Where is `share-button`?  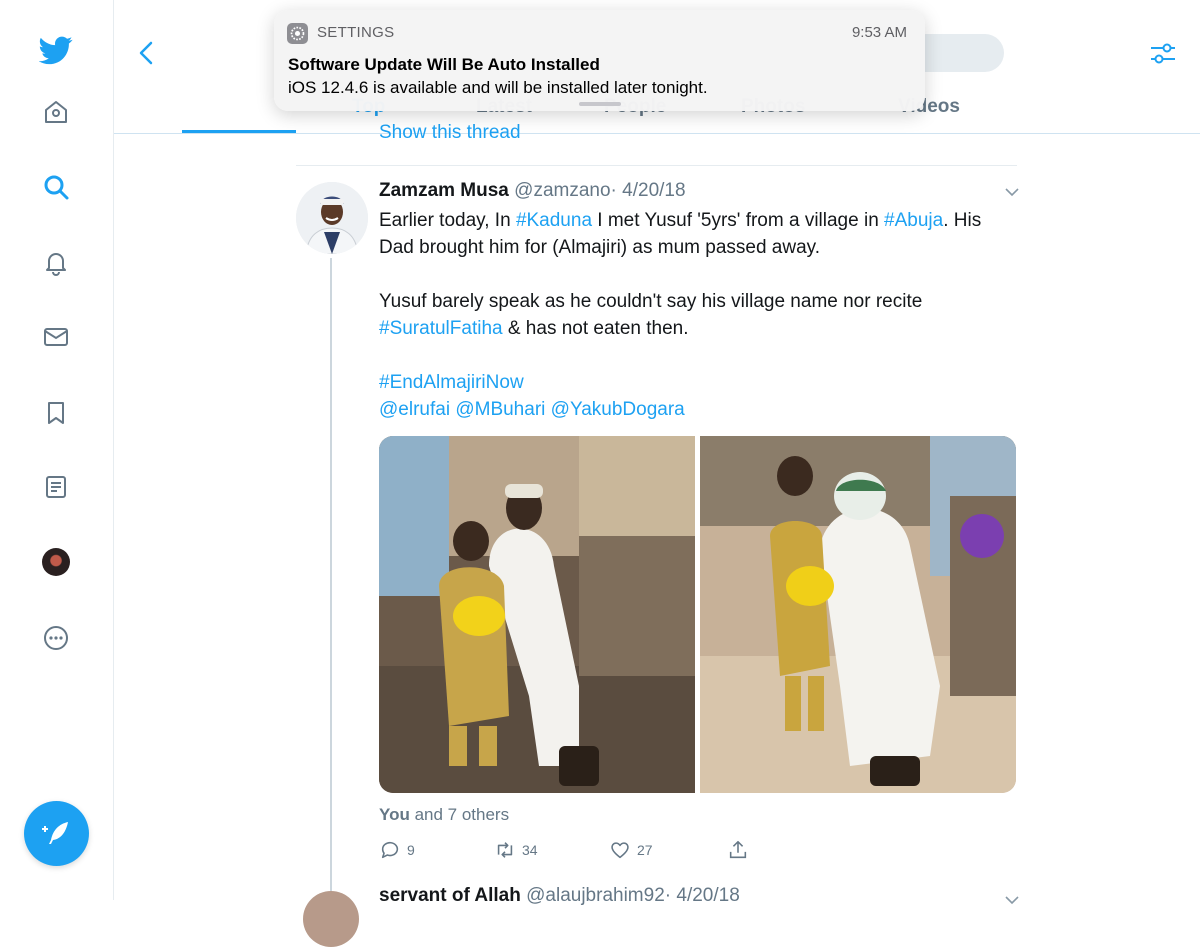 share-button is located at coordinates (738, 850).